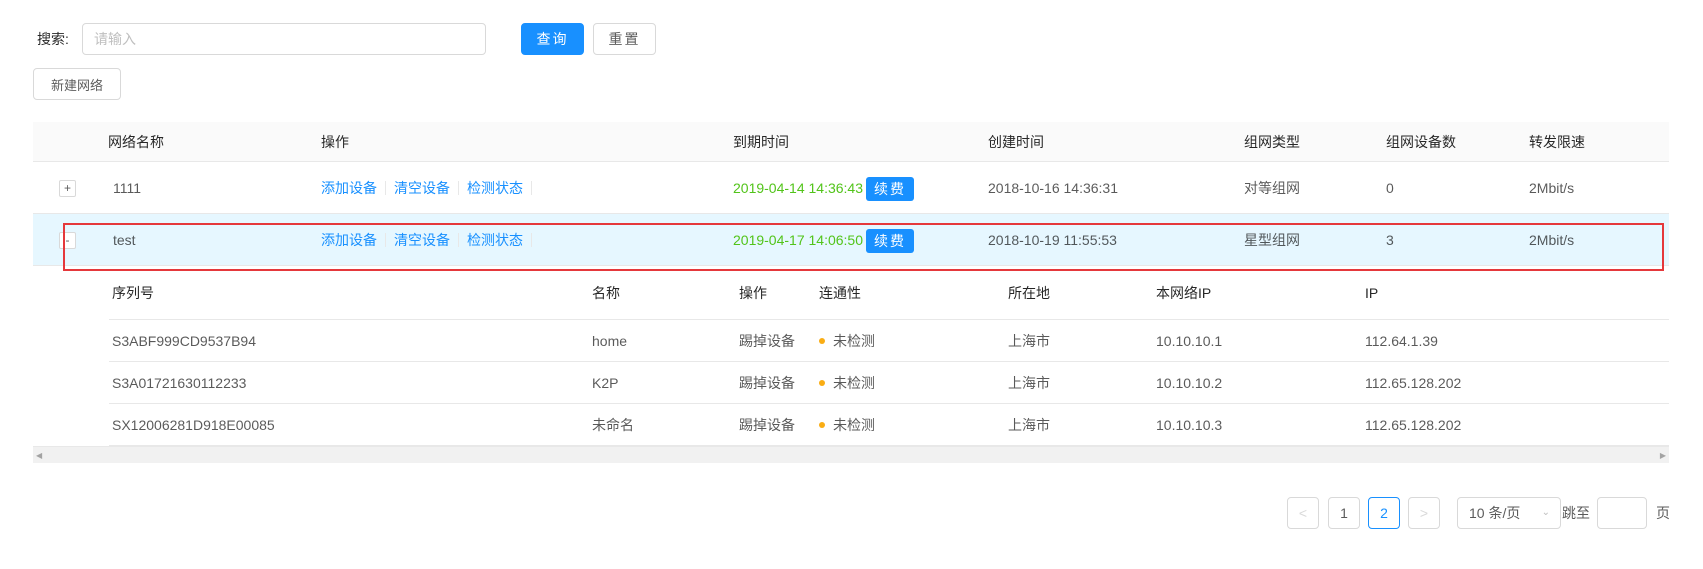 Image resolution: width=1703 pixels, height=569 pixels. Describe the element at coordinates (1663, 455) in the screenshot. I see `scroll-right-icon: ▶` at that location.